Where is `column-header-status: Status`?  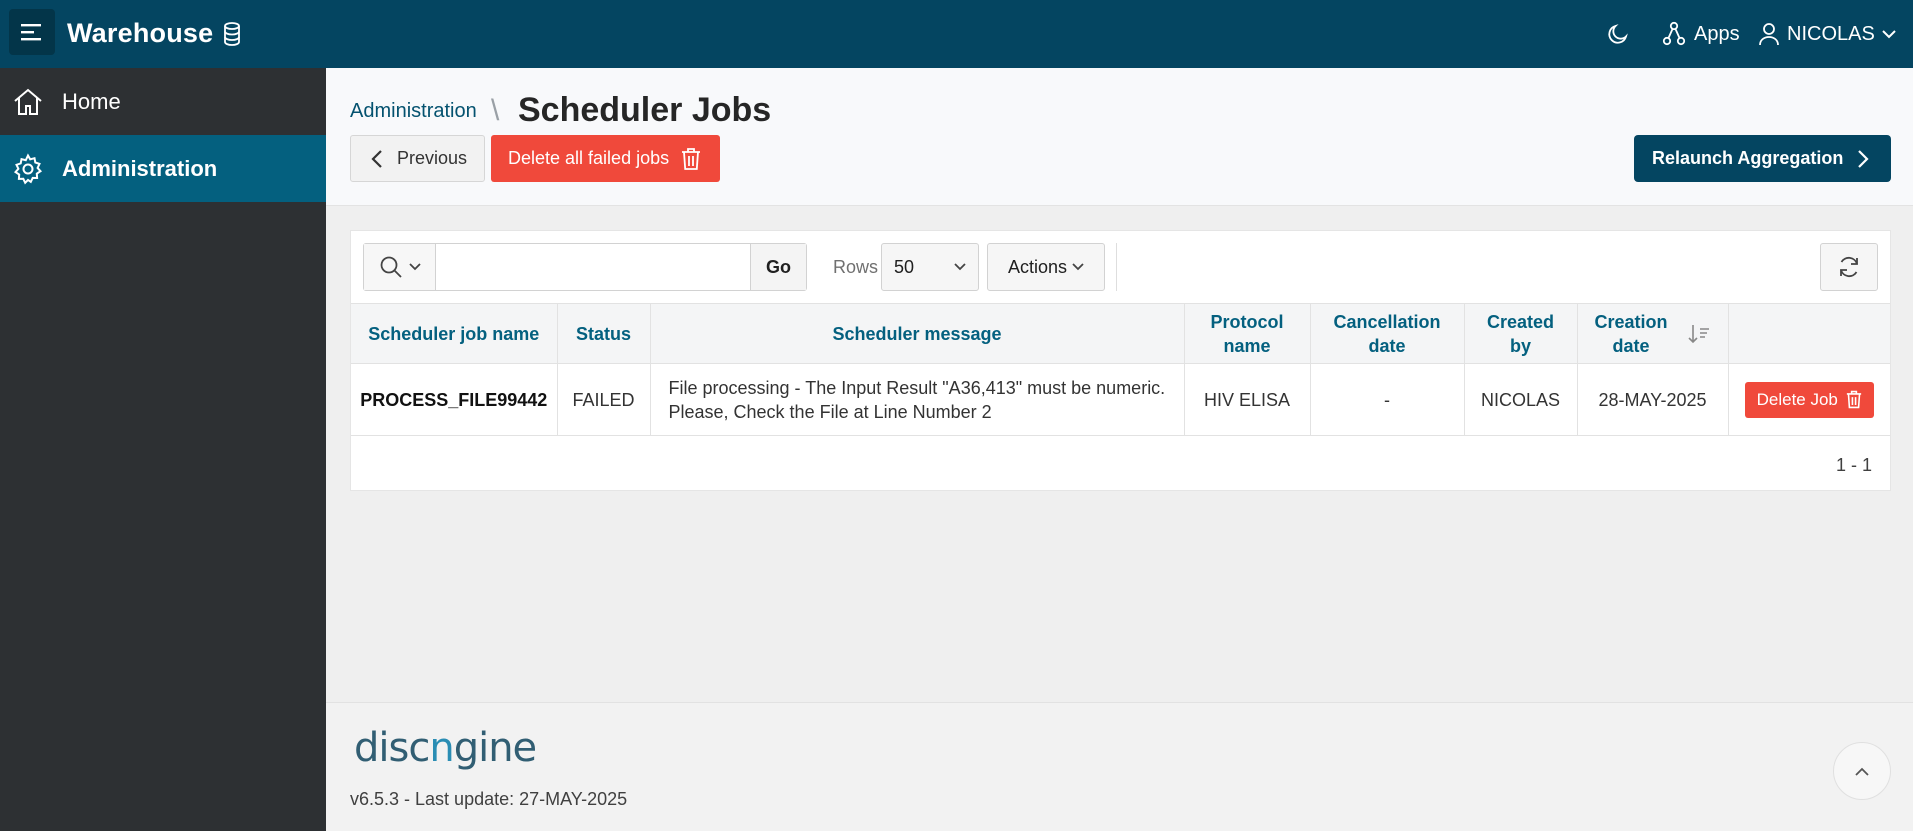
column-header-status: Status is located at coordinates (604, 333).